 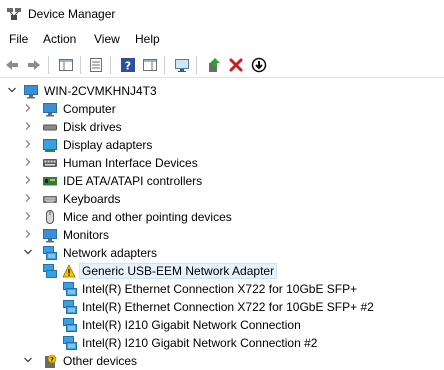 What do you see at coordinates (222, 163) in the screenshot?
I see `tree-category-hid: Human Interface Devices` at bounding box center [222, 163].